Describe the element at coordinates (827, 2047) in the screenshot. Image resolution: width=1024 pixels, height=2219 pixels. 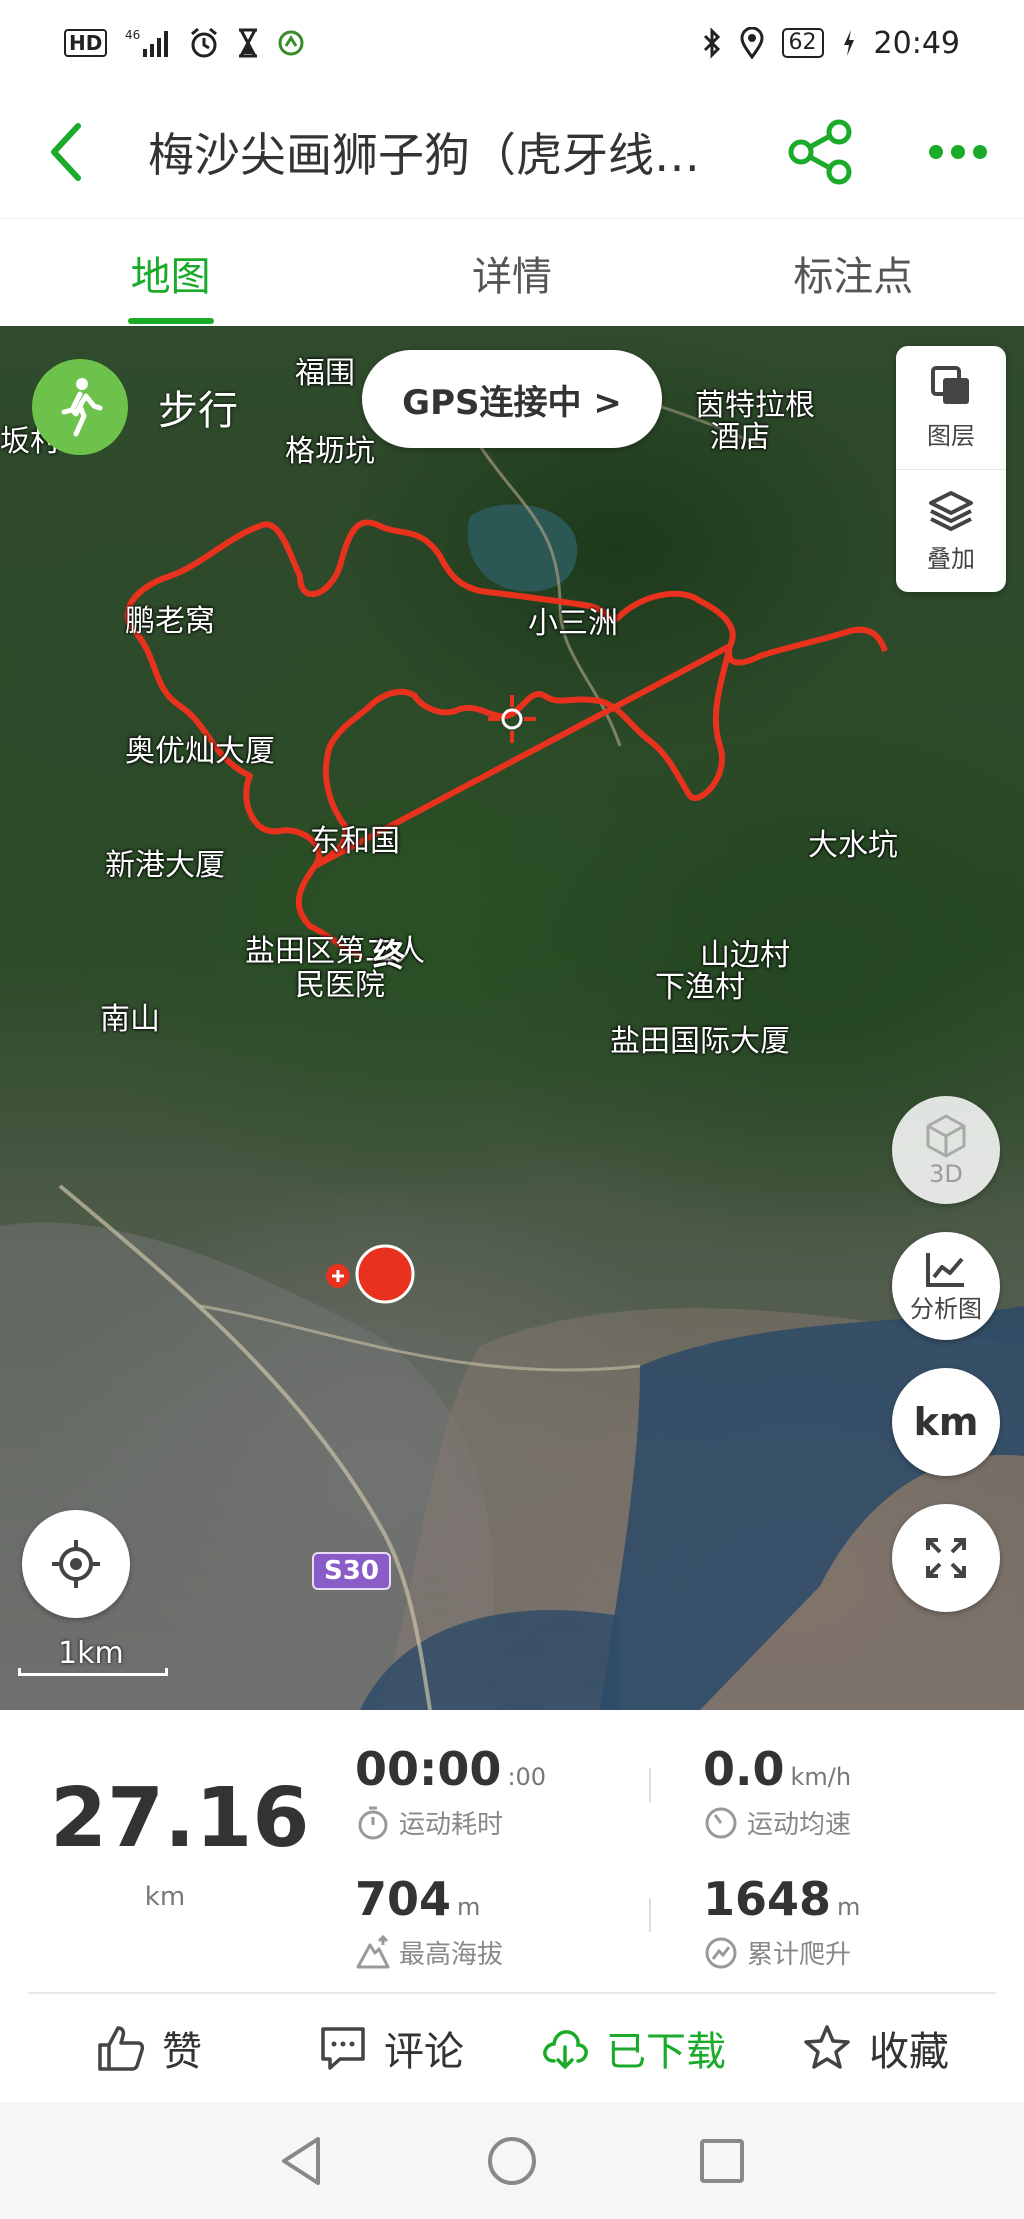
I see `star-icon` at that location.